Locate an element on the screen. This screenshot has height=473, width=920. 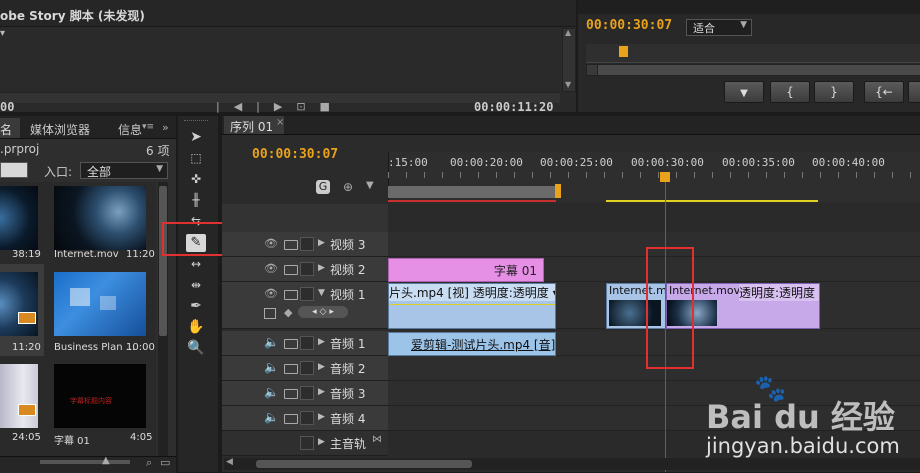
track-header-audio3: 🔈 ▶ 音频 3 is located at coordinates (305, 393).